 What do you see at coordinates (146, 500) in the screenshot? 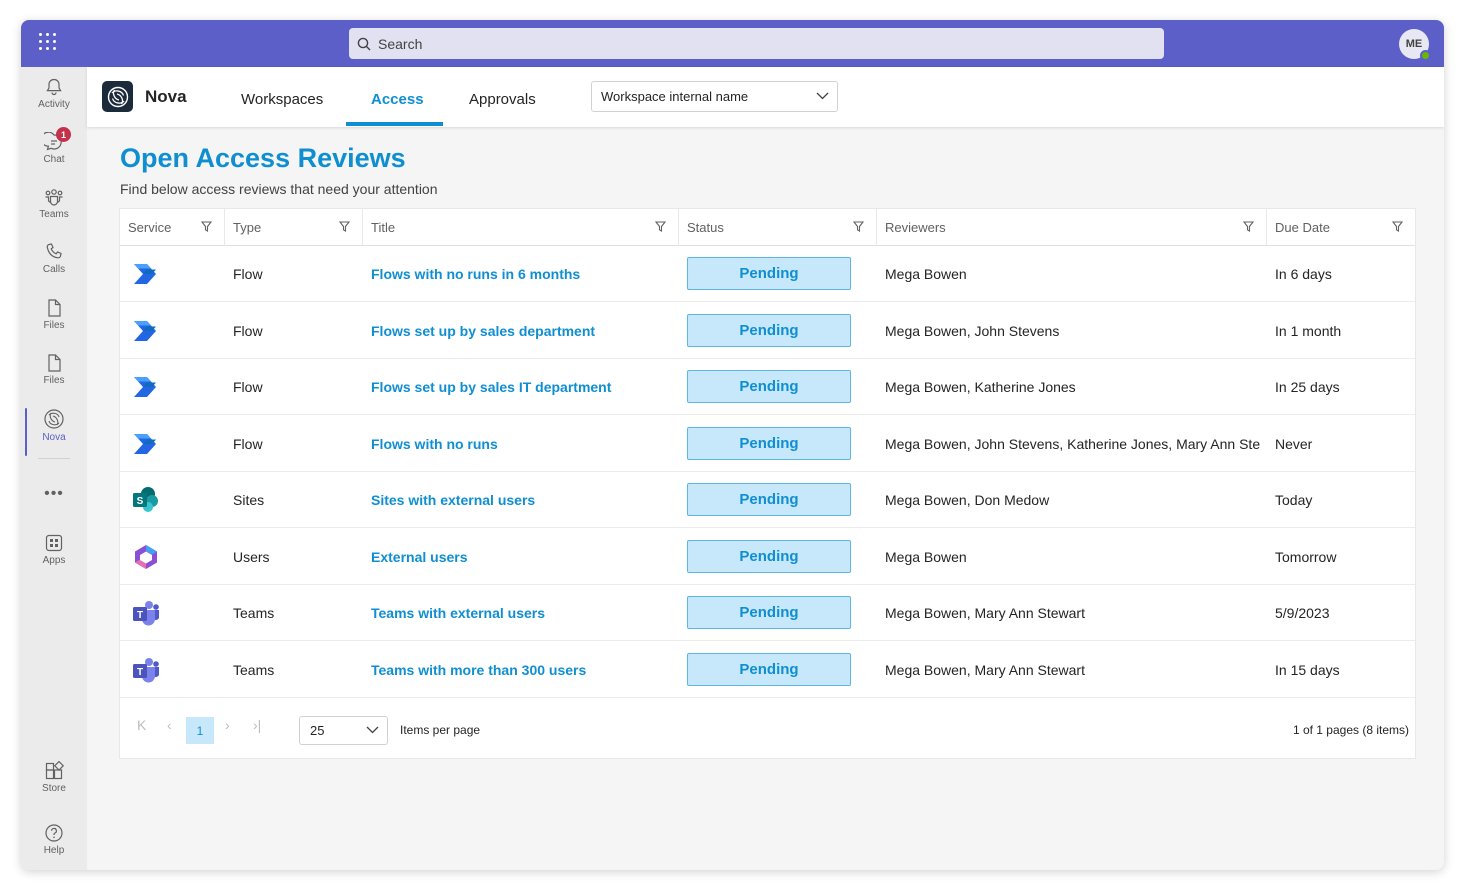
I see `sharepoint-icon: S` at bounding box center [146, 500].